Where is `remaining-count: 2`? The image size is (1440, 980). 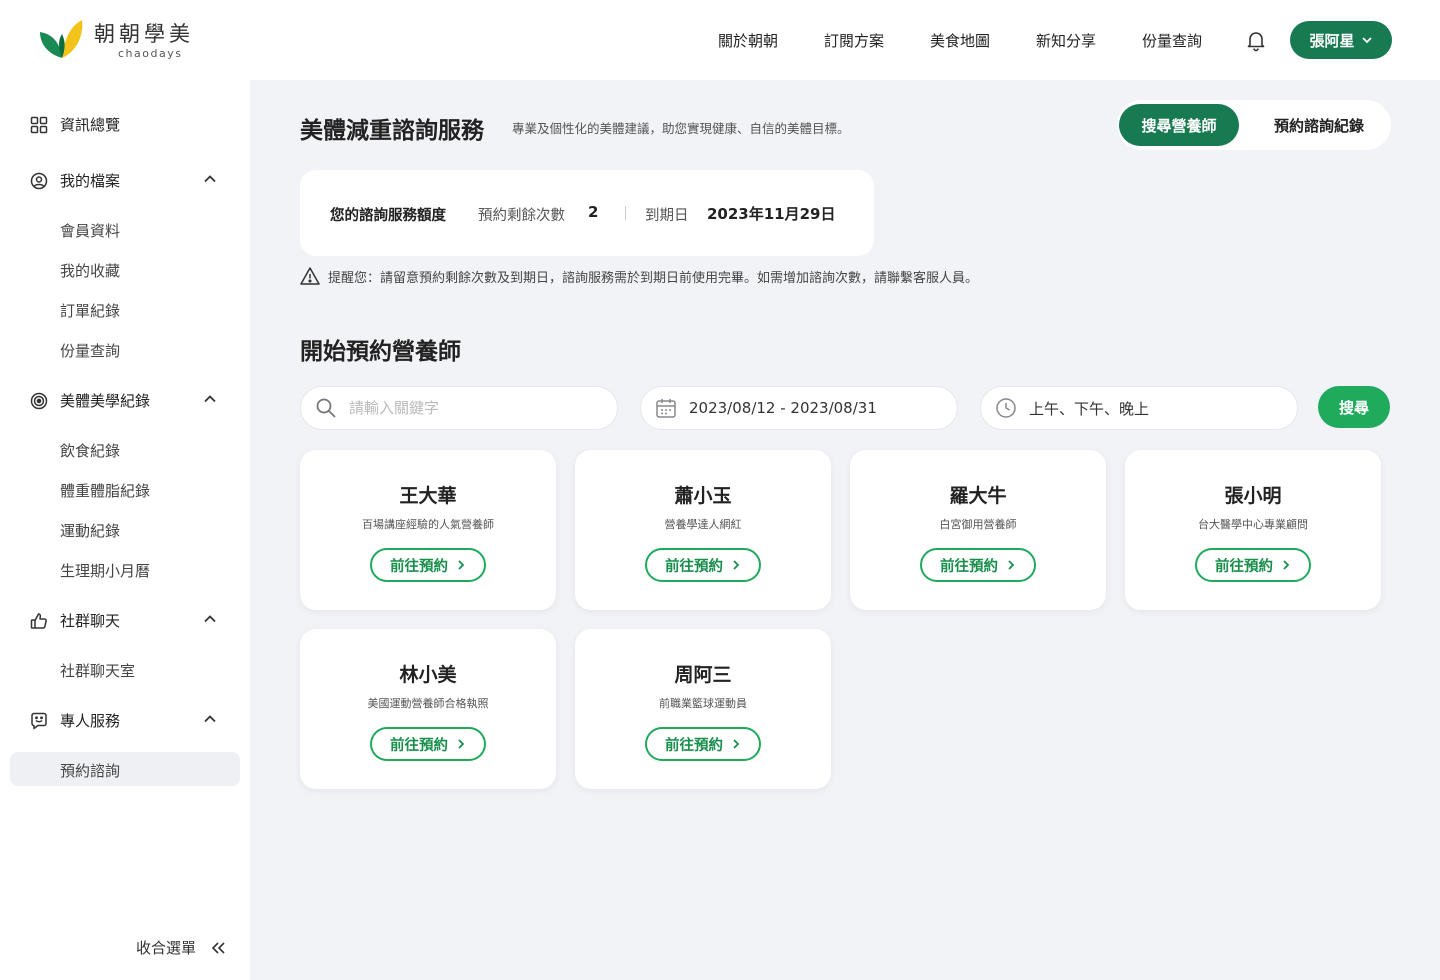
remaining-count: 2 is located at coordinates (593, 212).